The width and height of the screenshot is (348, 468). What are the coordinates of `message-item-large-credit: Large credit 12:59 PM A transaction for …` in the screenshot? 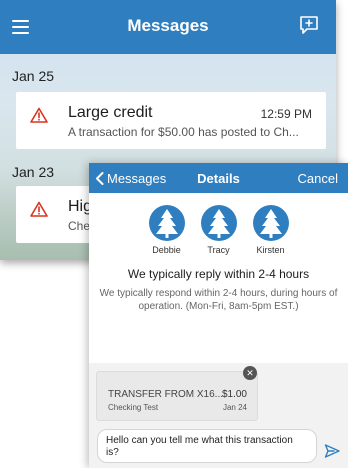 It's located at (171, 120).